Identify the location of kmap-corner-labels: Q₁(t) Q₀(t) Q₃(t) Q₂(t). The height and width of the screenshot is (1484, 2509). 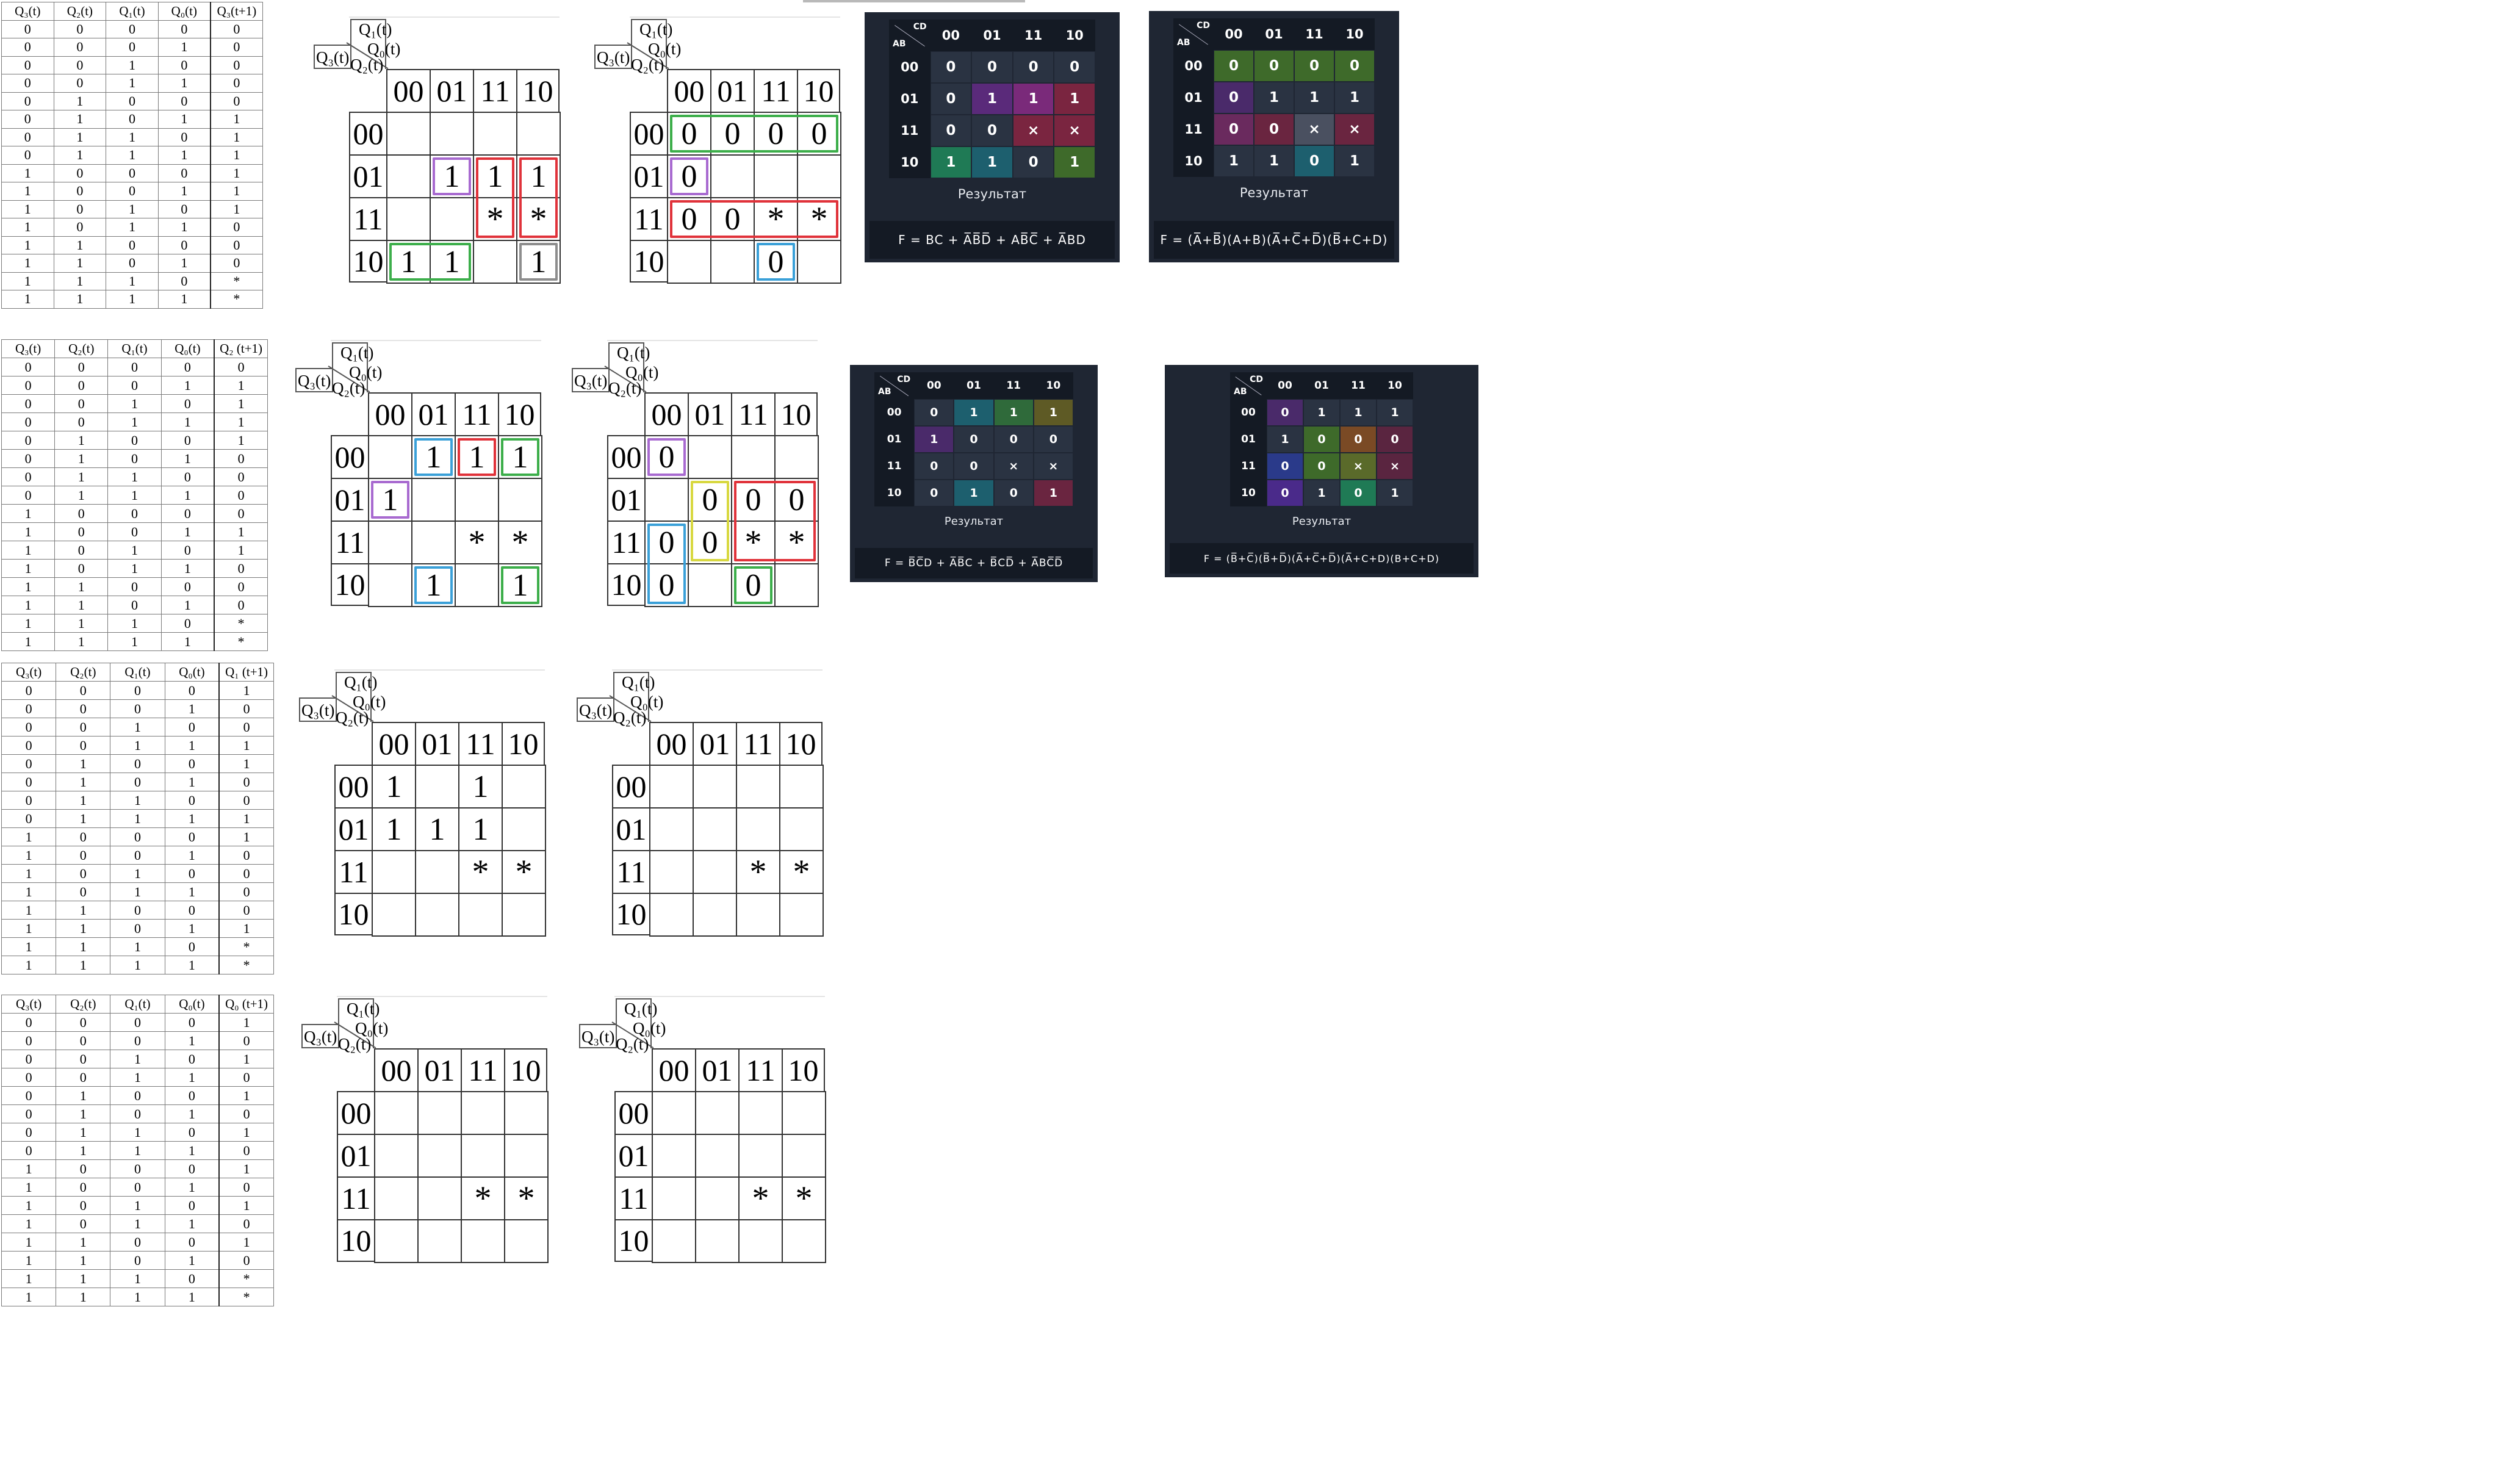
(341, 1024).